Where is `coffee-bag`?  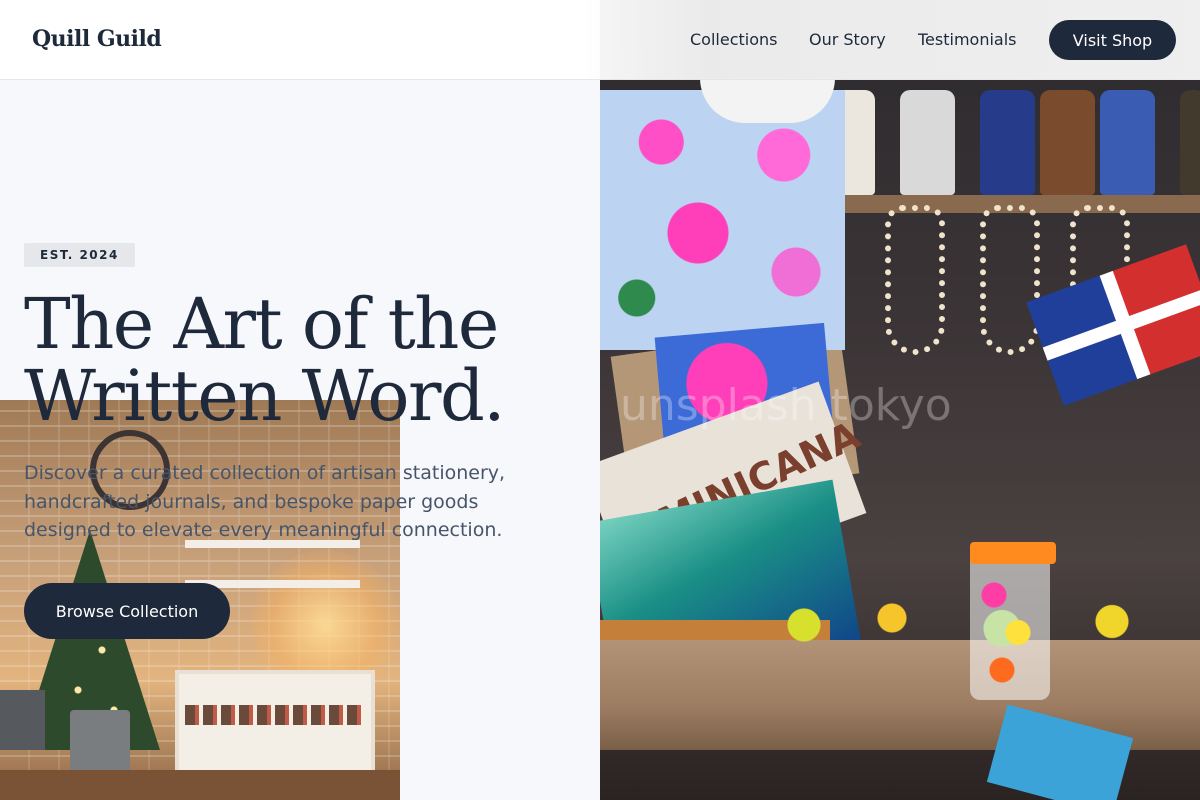
coffee-bag is located at coordinates (927, 142).